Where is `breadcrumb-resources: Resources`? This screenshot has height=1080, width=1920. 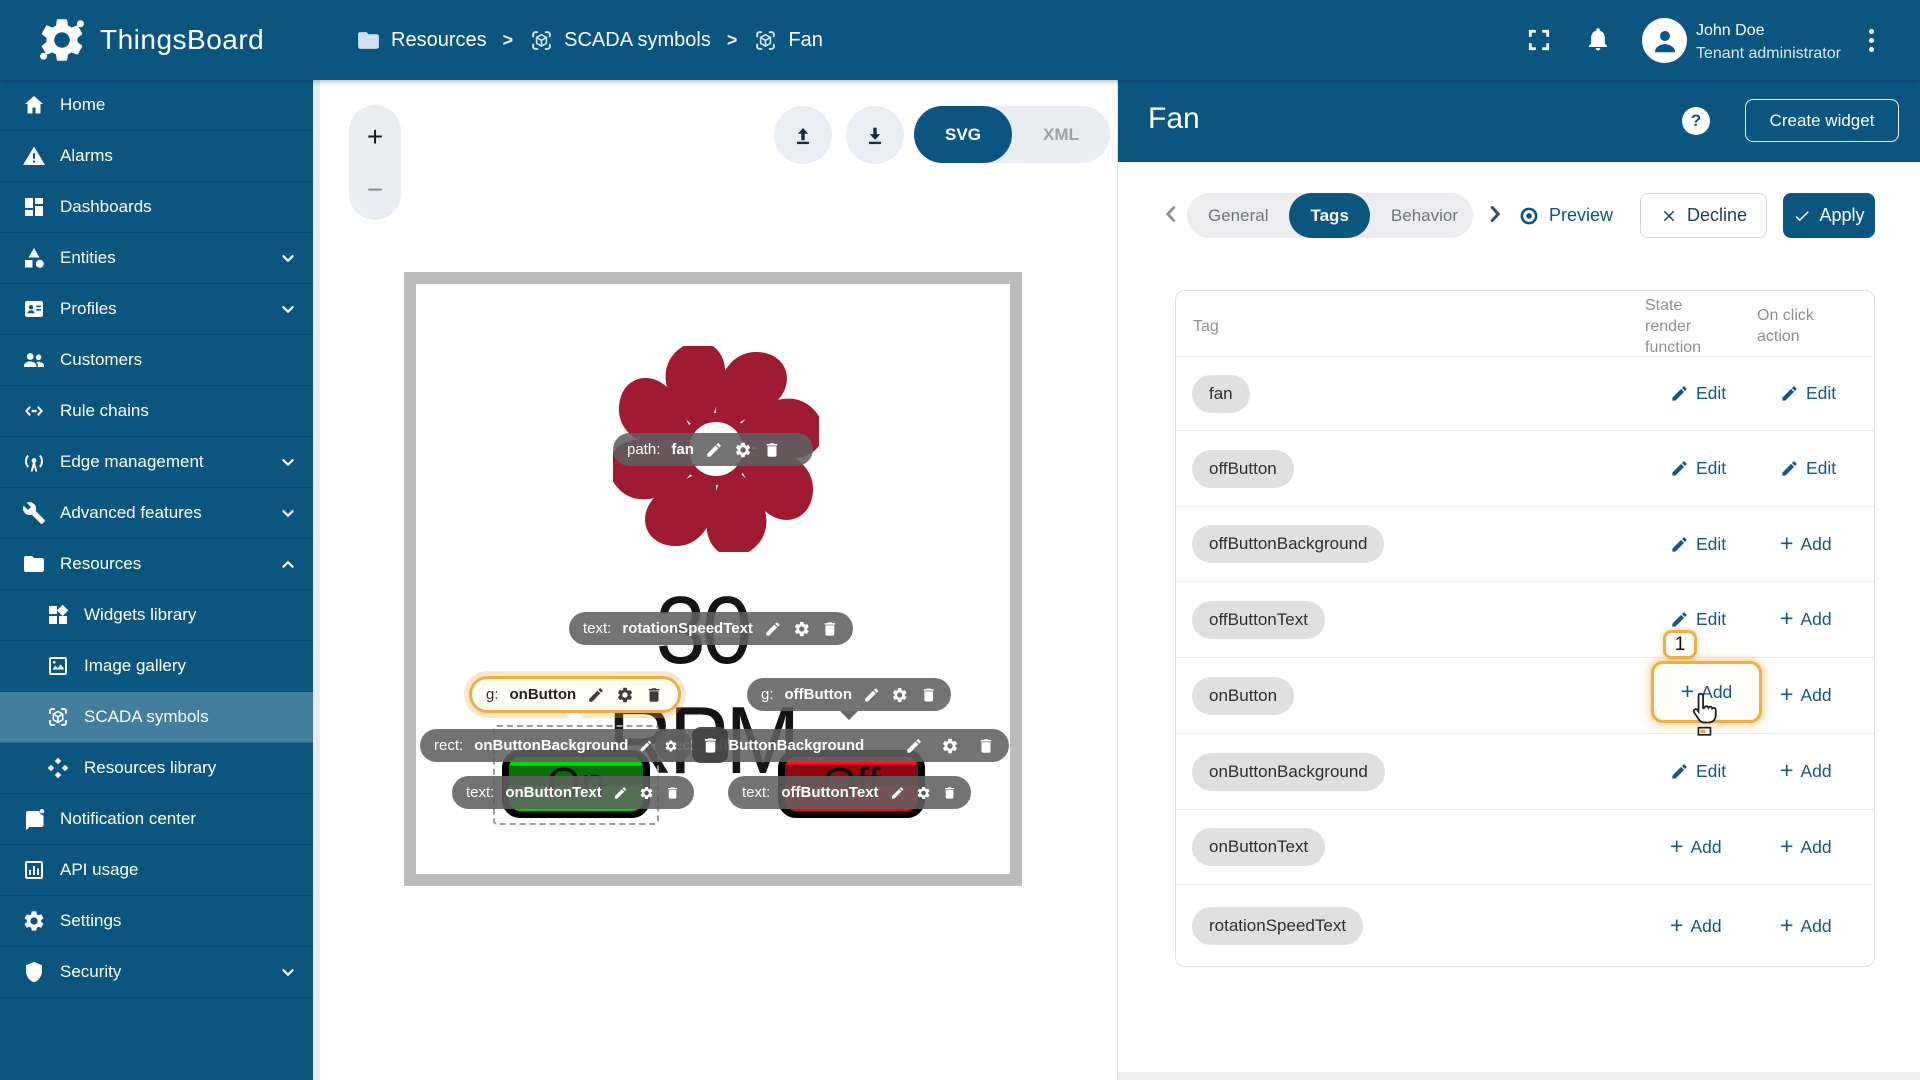 breadcrumb-resources: Resources is located at coordinates (421, 40).